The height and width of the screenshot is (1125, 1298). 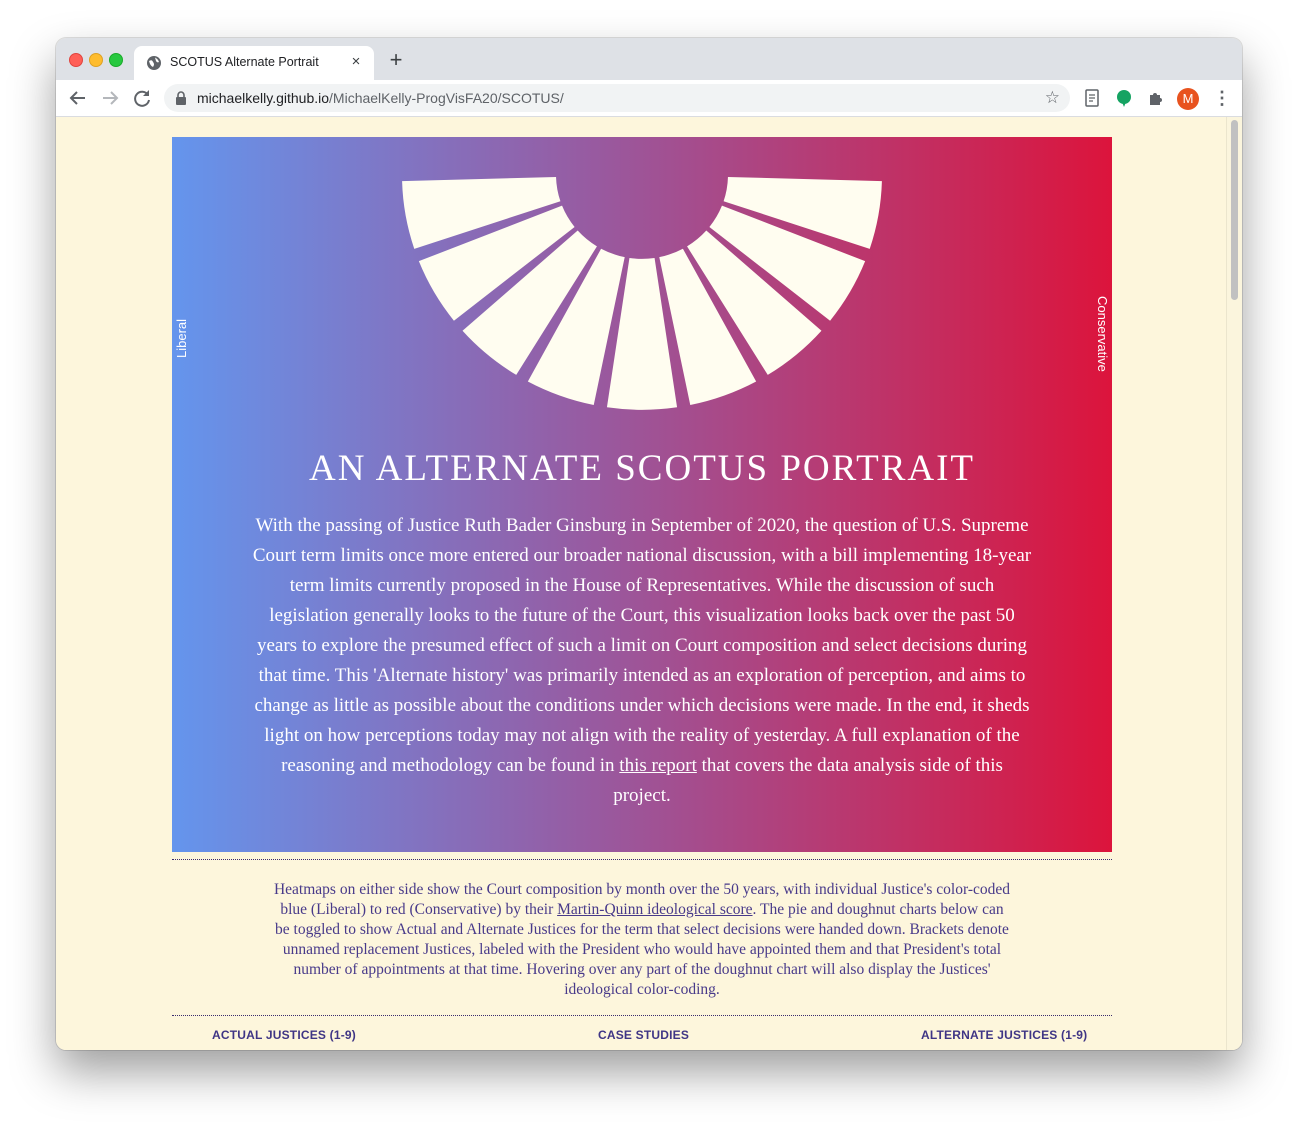 I want to click on globe-icon, so click(x=154, y=63).